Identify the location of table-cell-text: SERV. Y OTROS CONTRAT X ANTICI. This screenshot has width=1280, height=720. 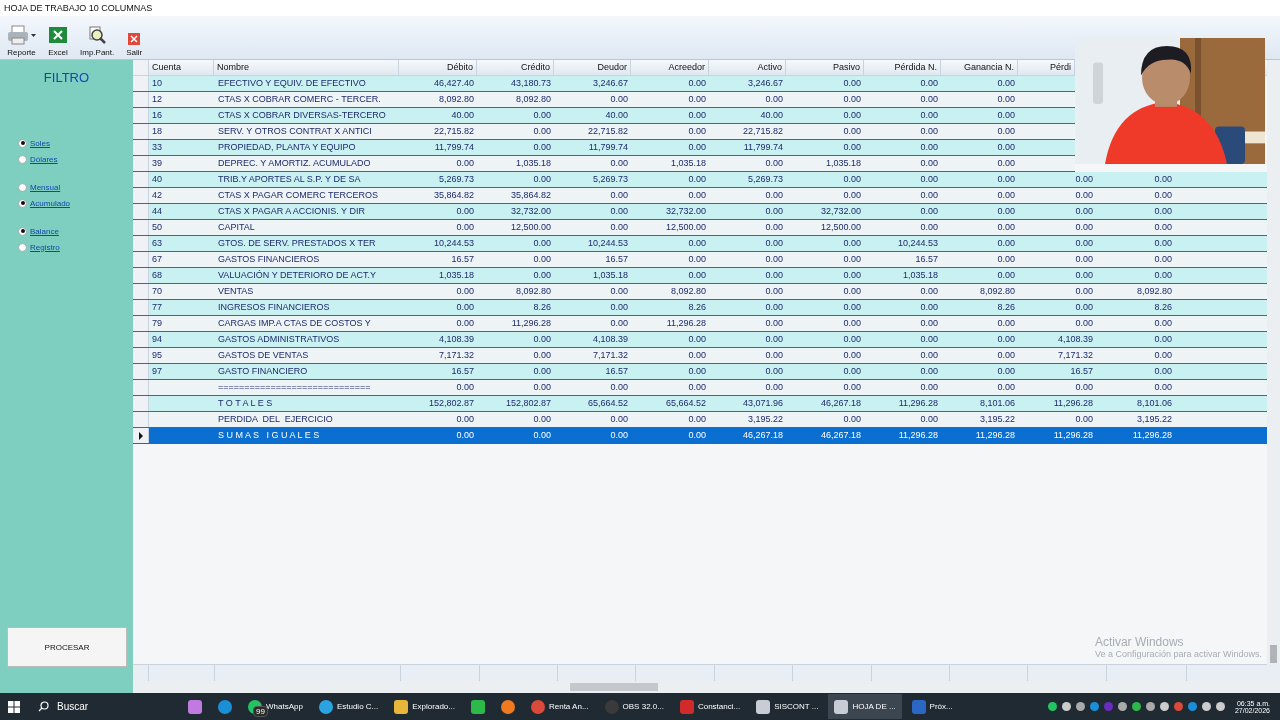
(295, 131).